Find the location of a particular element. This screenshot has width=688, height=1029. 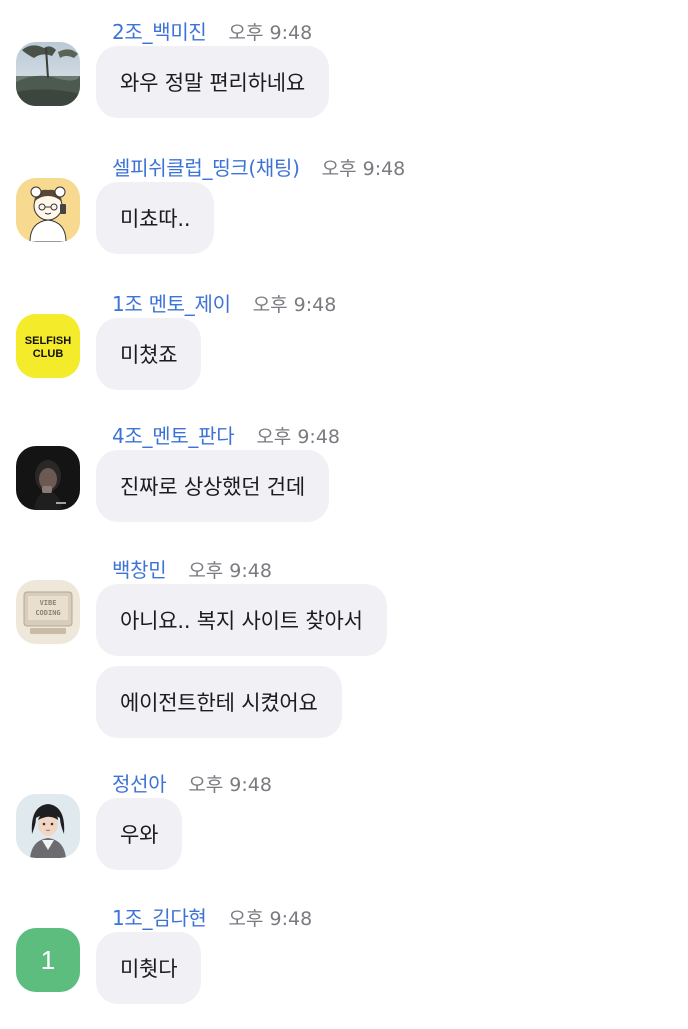

logo-text-bottom: CODING is located at coordinates (47, 613).